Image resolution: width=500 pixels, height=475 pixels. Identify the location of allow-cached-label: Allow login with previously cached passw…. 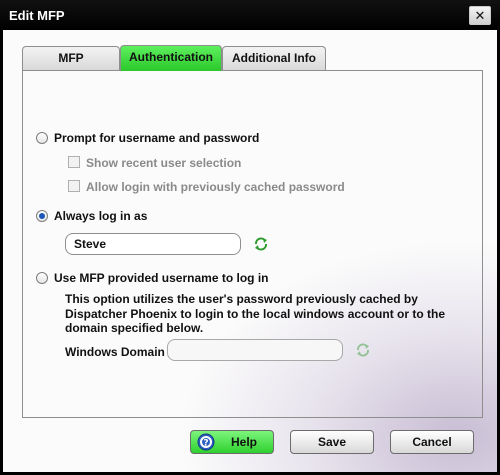
(215, 187).